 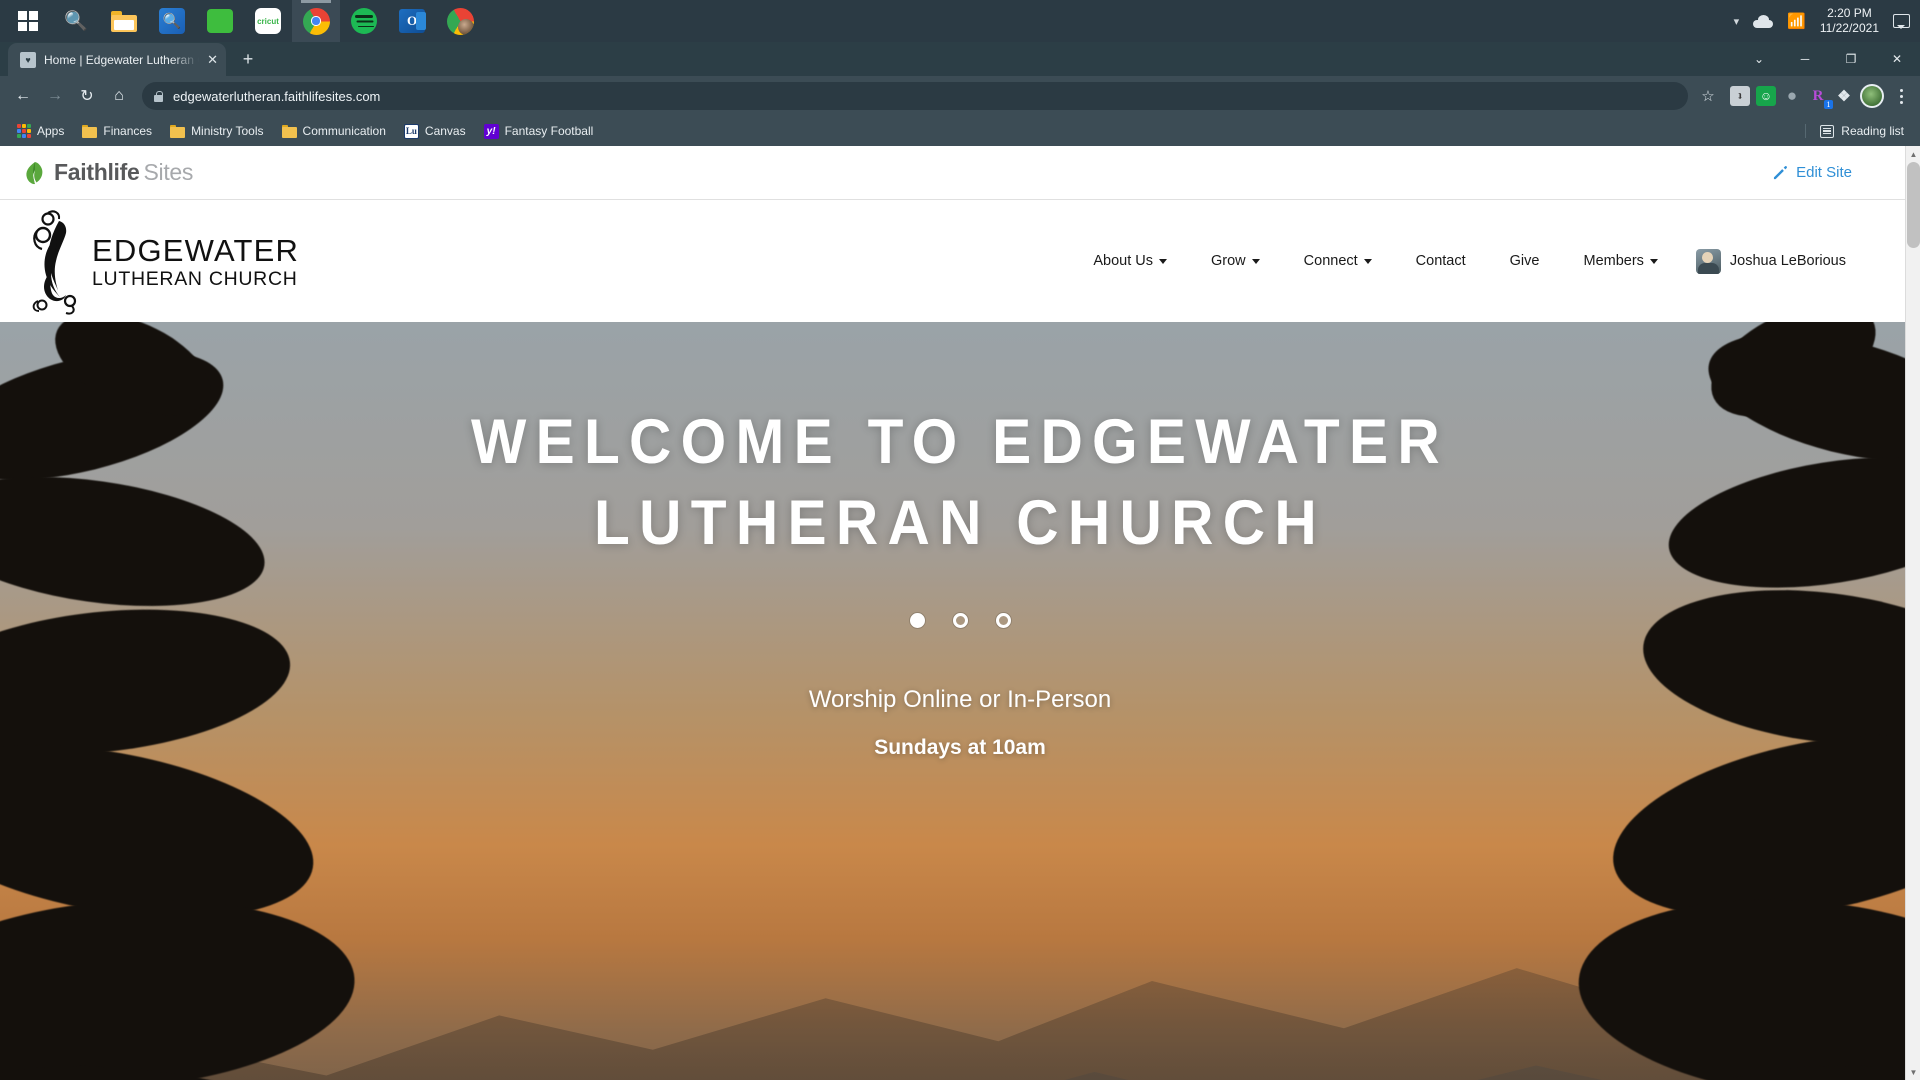 I want to click on acorn-extension-icon: ●, so click(x=1792, y=96).